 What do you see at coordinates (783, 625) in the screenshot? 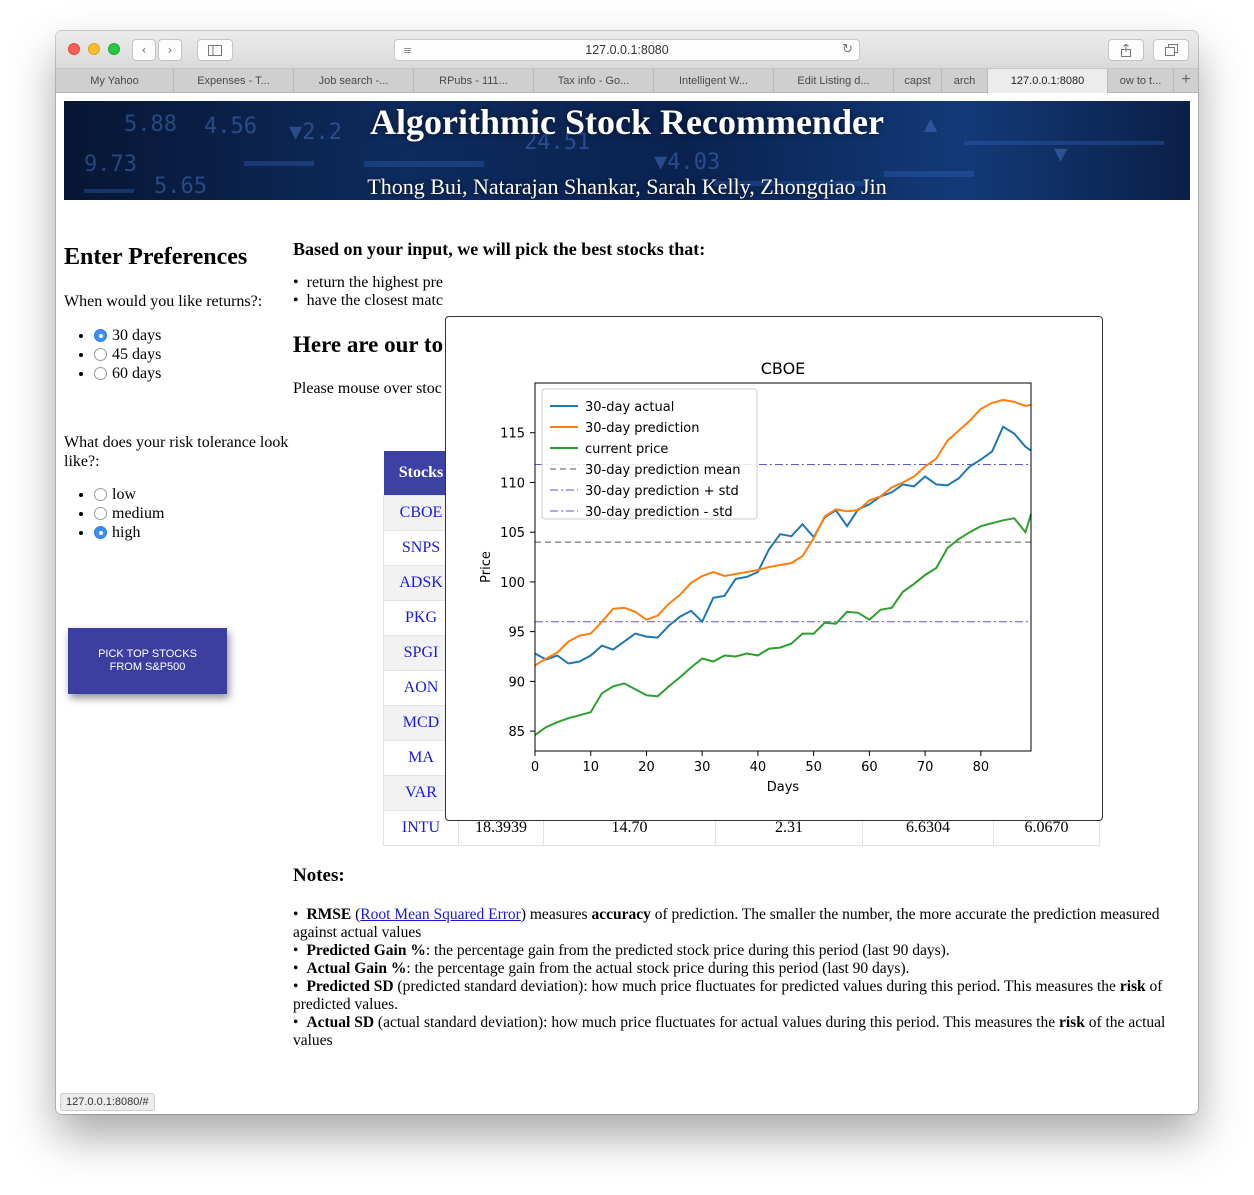
I see `series-line-current` at bounding box center [783, 625].